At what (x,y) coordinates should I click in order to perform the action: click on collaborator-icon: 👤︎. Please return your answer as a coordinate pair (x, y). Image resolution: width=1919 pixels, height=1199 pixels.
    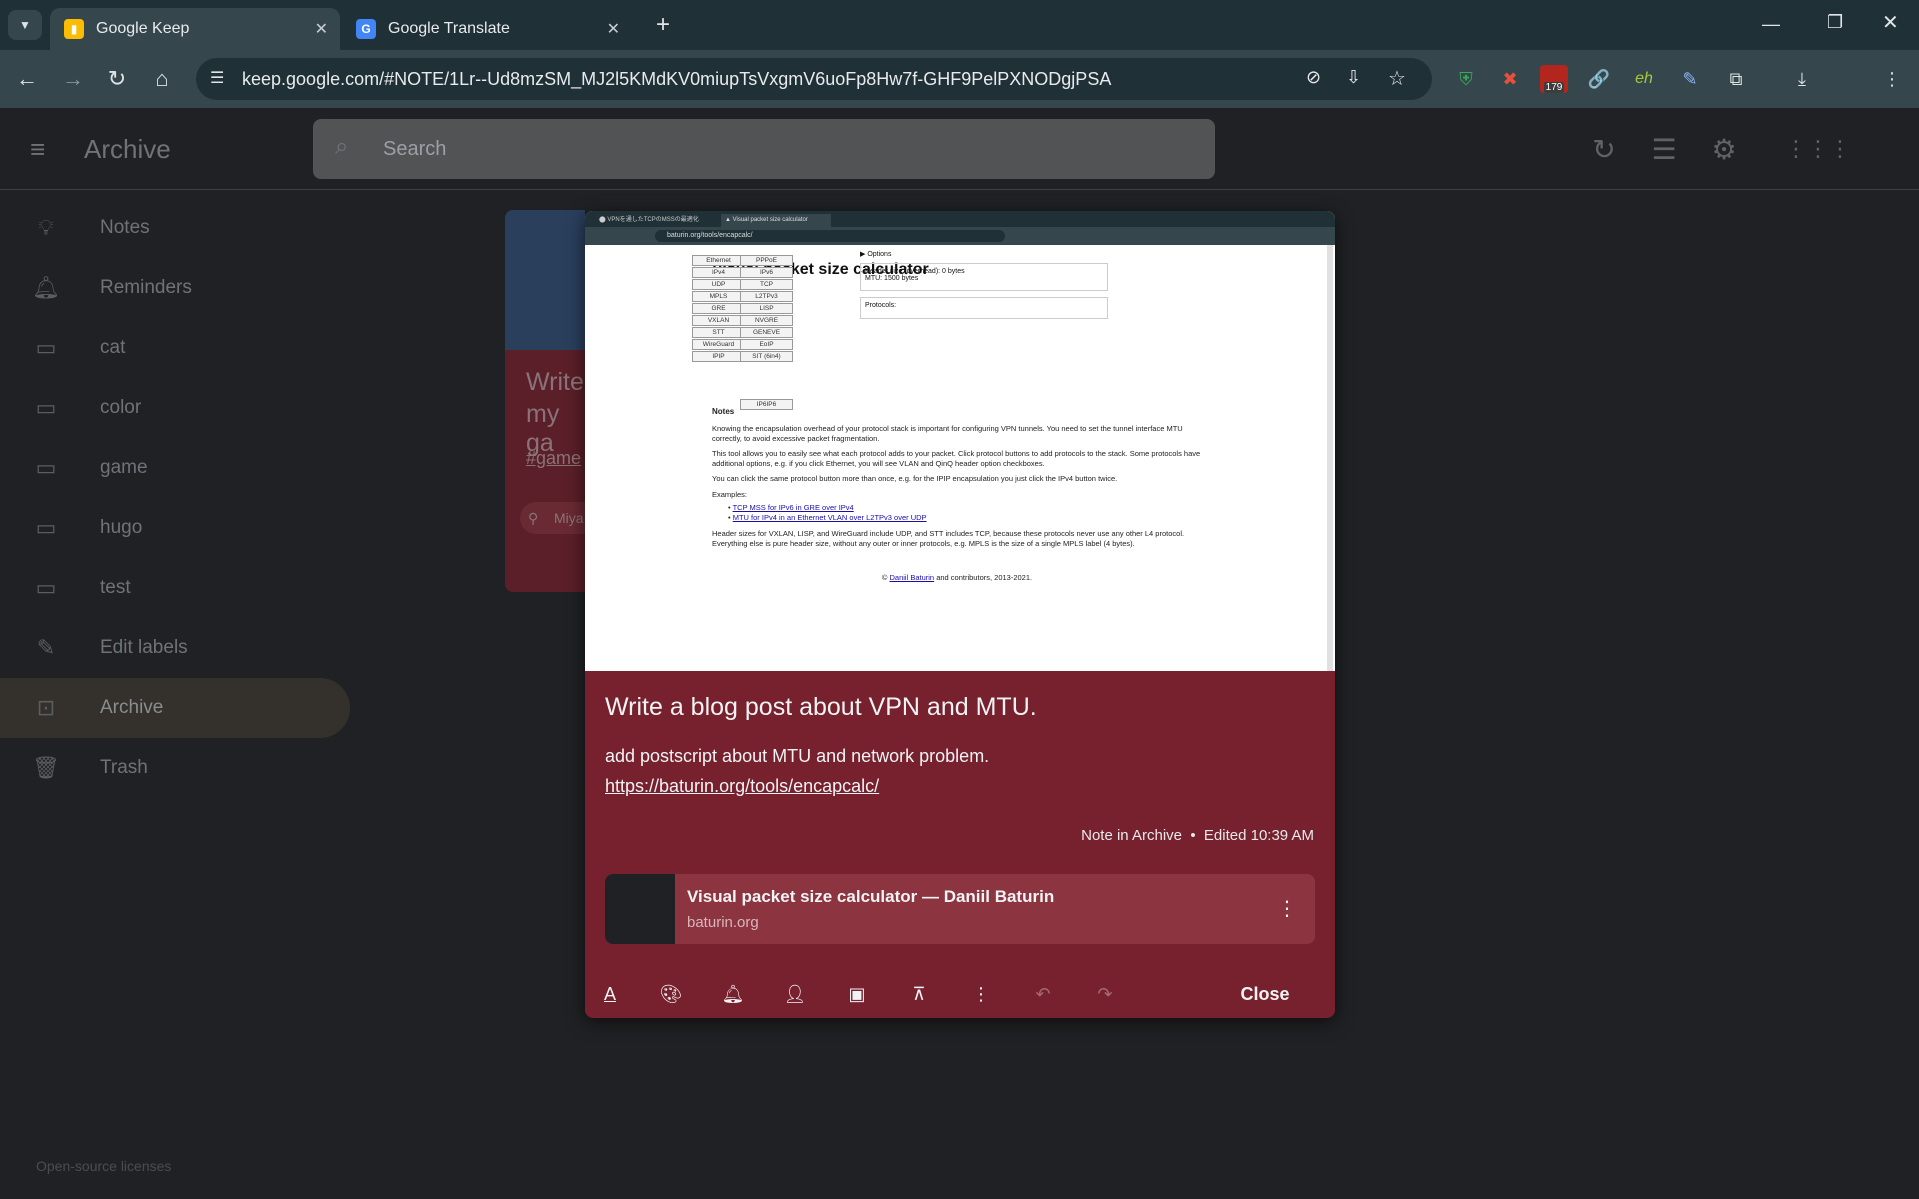
    Looking at the image, I should click on (795, 994).